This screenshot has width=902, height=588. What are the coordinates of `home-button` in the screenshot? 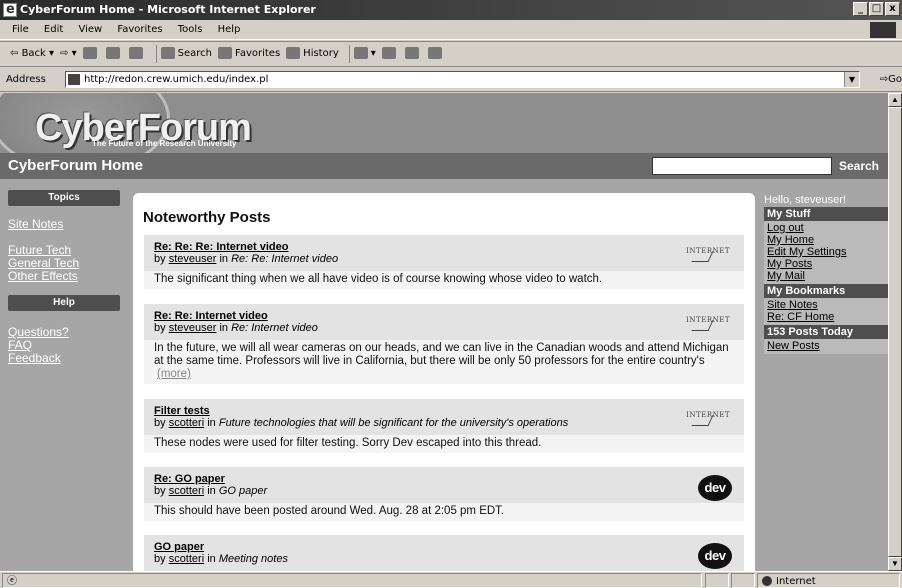 It's located at (137, 54).